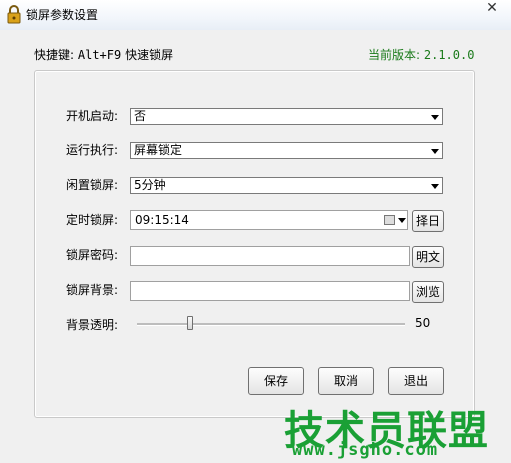 The image size is (511, 463). I want to click on version-info: 当前版本: 2.1.0.0, so click(421, 54).